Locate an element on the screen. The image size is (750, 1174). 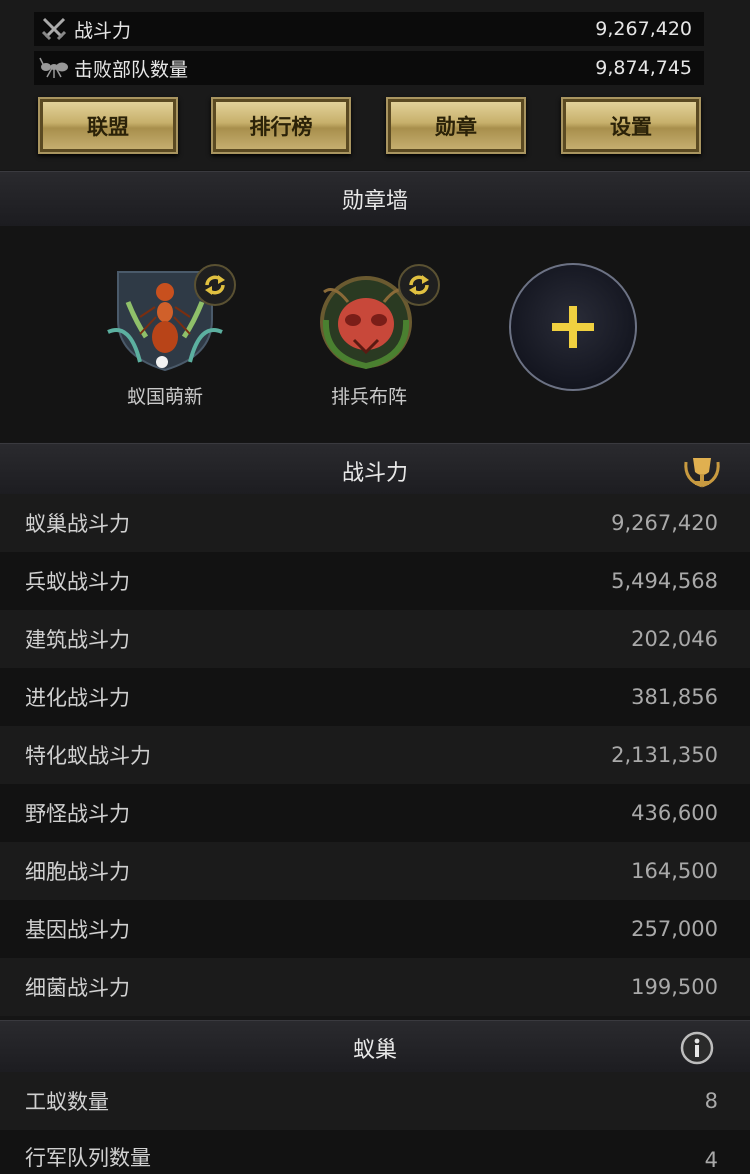
combat-power-header: 战斗力 is located at coordinates (375, 471).